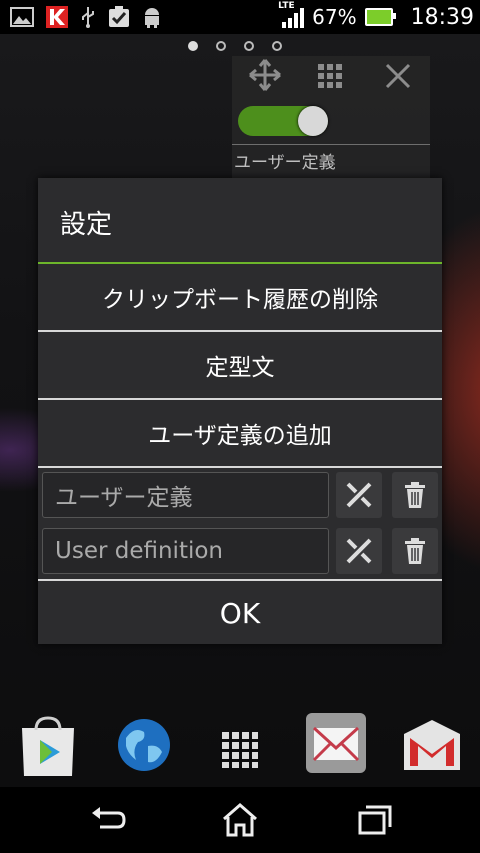 This screenshot has width=480, height=853. What do you see at coordinates (240, 433) in the screenshot?
I see `add-user-definition-item: ユーザ定義の追加` at bounding box center [240, 433].